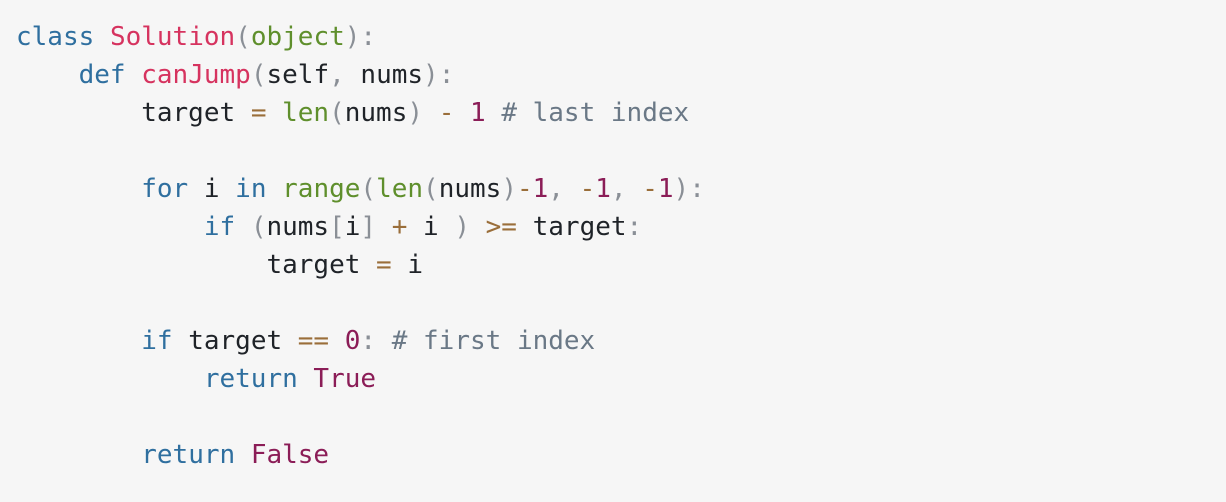 This screenshot has height=502, width=1226. Describe the element at coordinates (595, 113) in the screenshot. I see `code-token-comment: # last index` at that location.